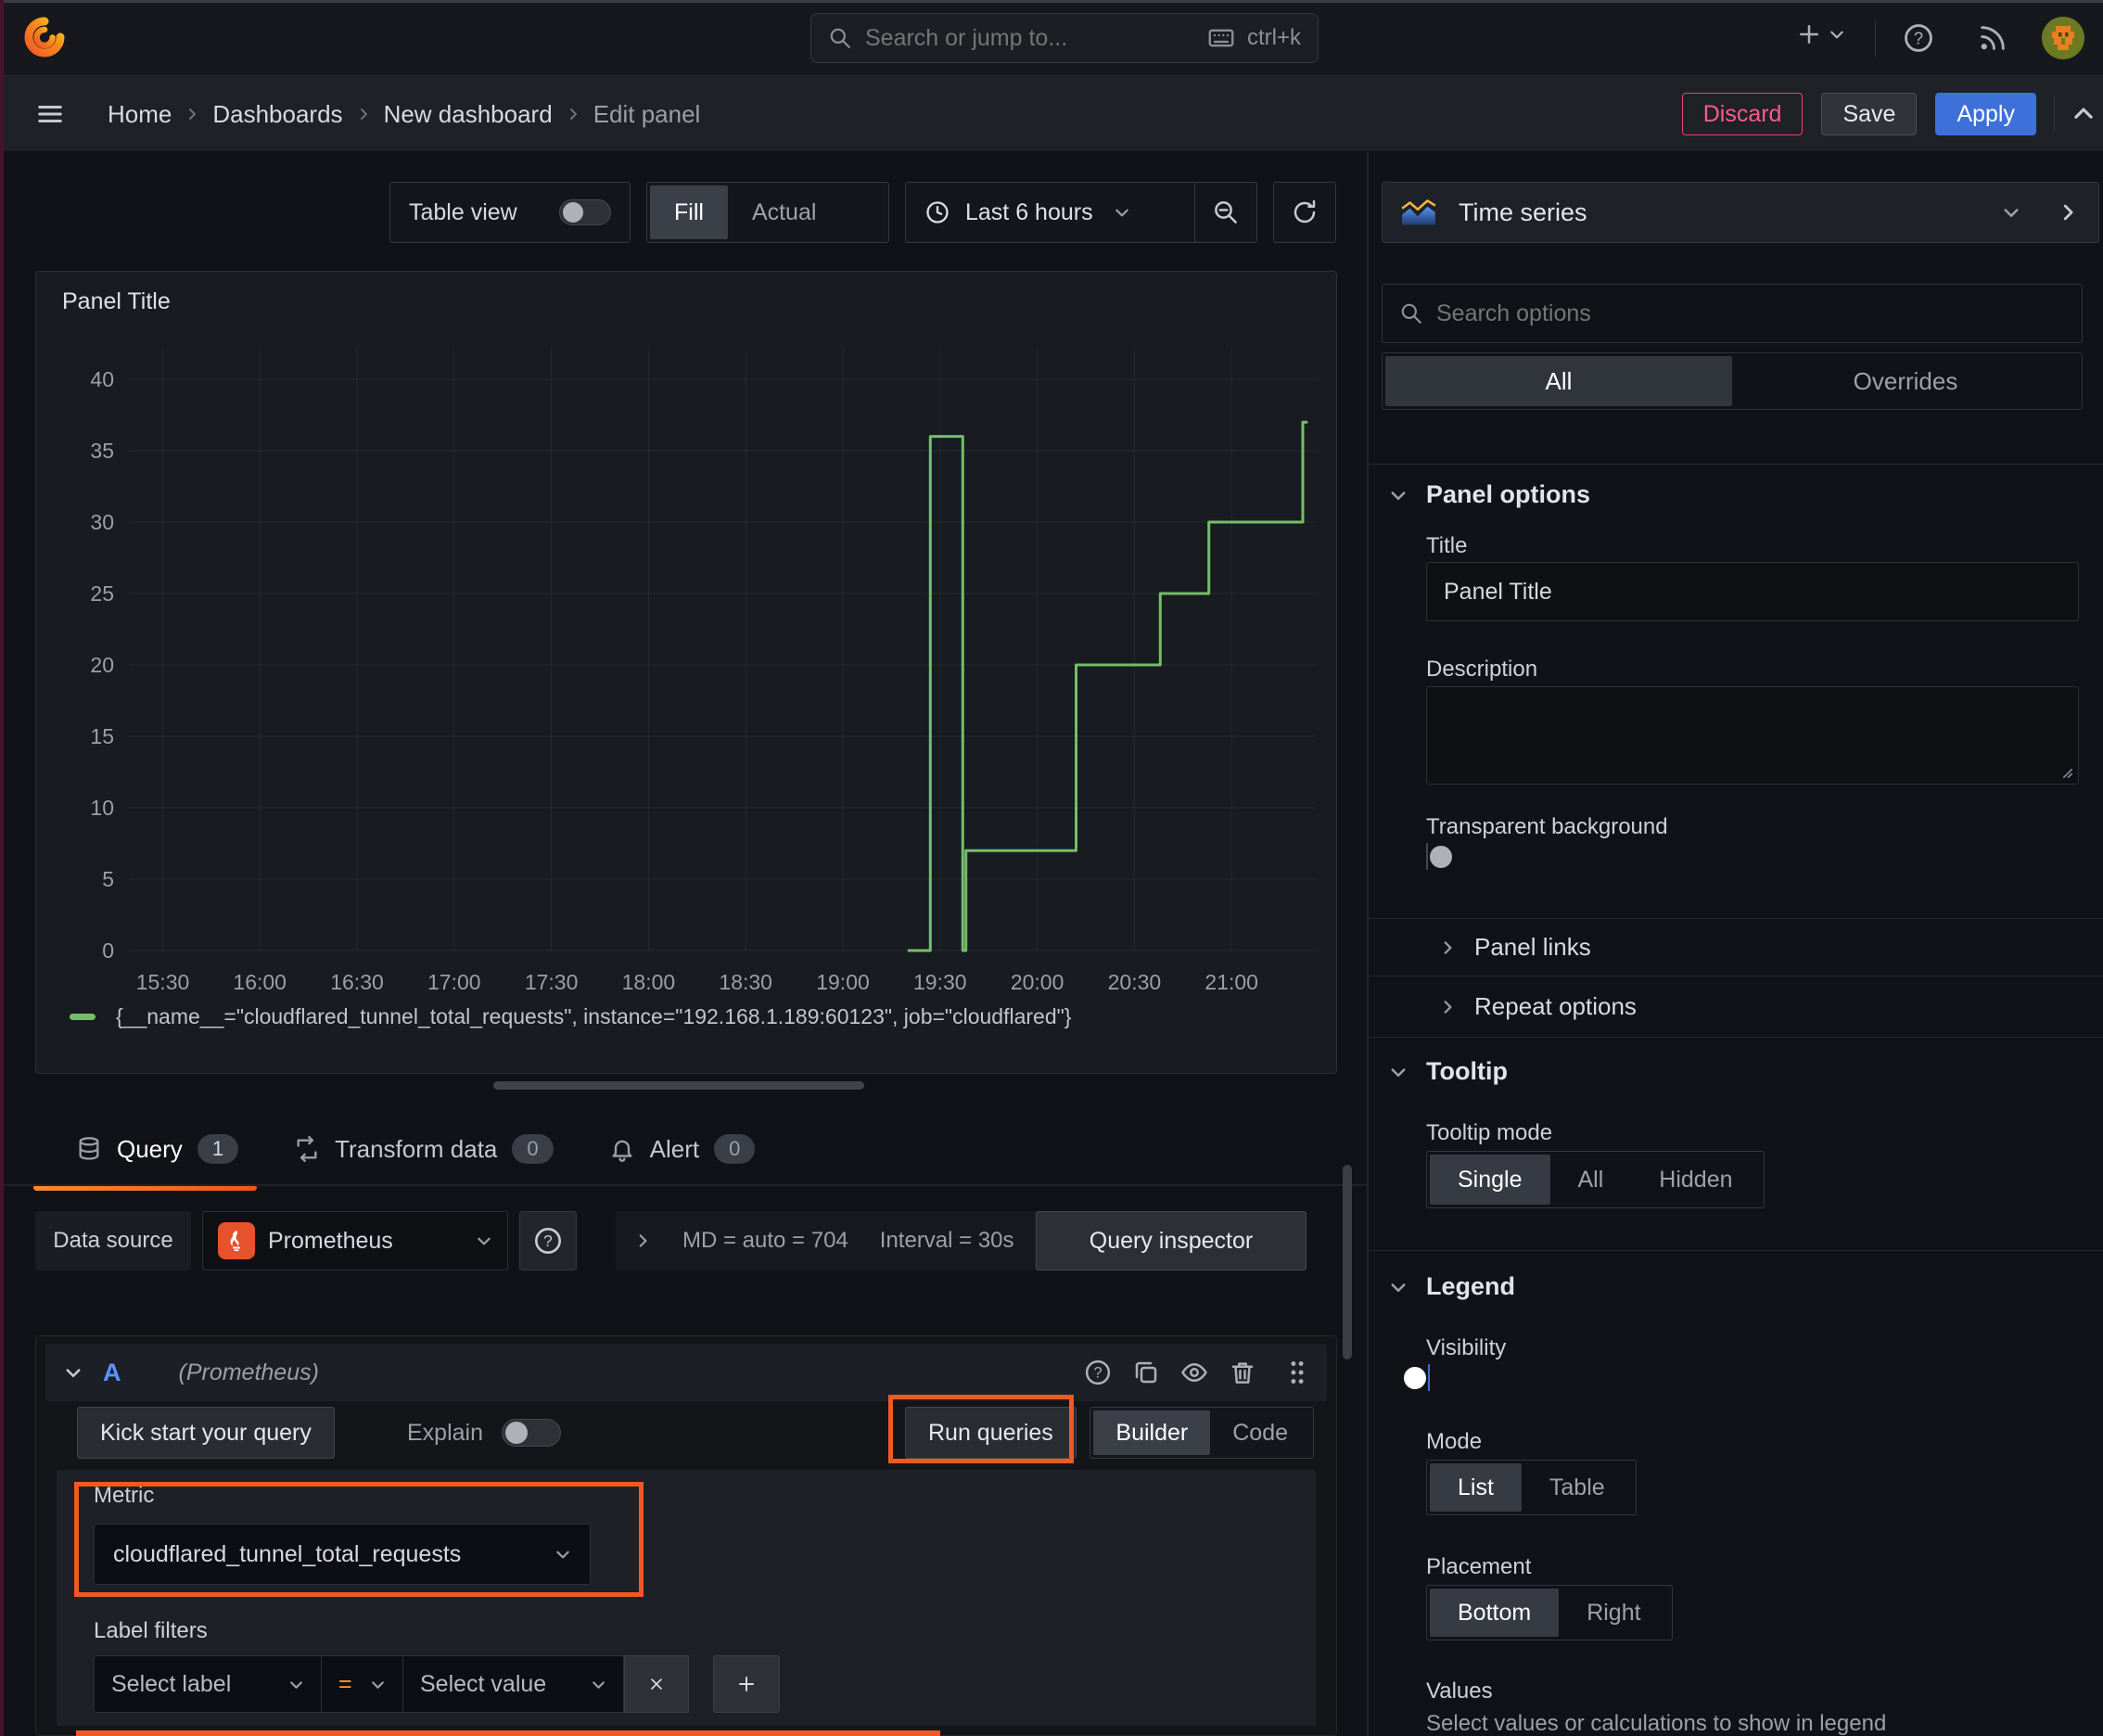  Describe the element at coordinates (1752, 735) in the screenshot. I see `description-textarea` at that location.